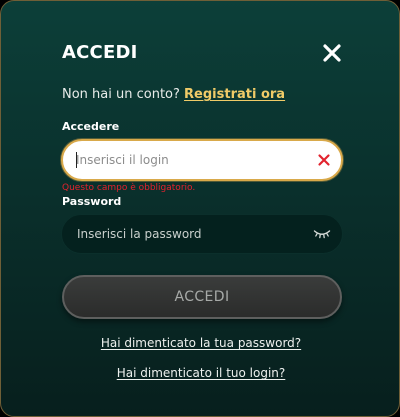 The image size is (400, 417). What do you see at coordinates (191, 160) in the screenshot?
I see `login-input` at bounding box center [191, 160].